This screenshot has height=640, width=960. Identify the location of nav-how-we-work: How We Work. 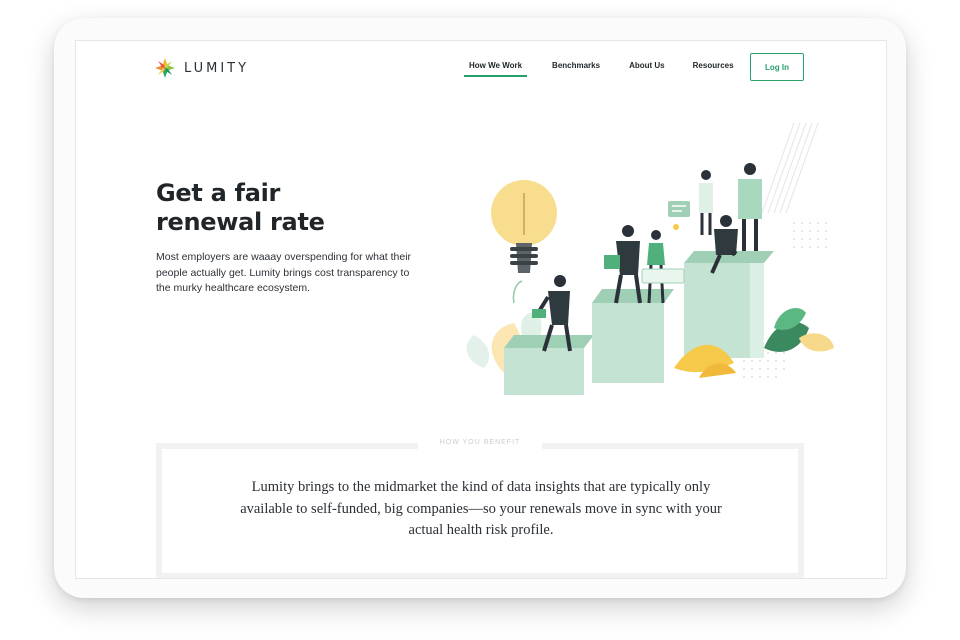
(495, 69).